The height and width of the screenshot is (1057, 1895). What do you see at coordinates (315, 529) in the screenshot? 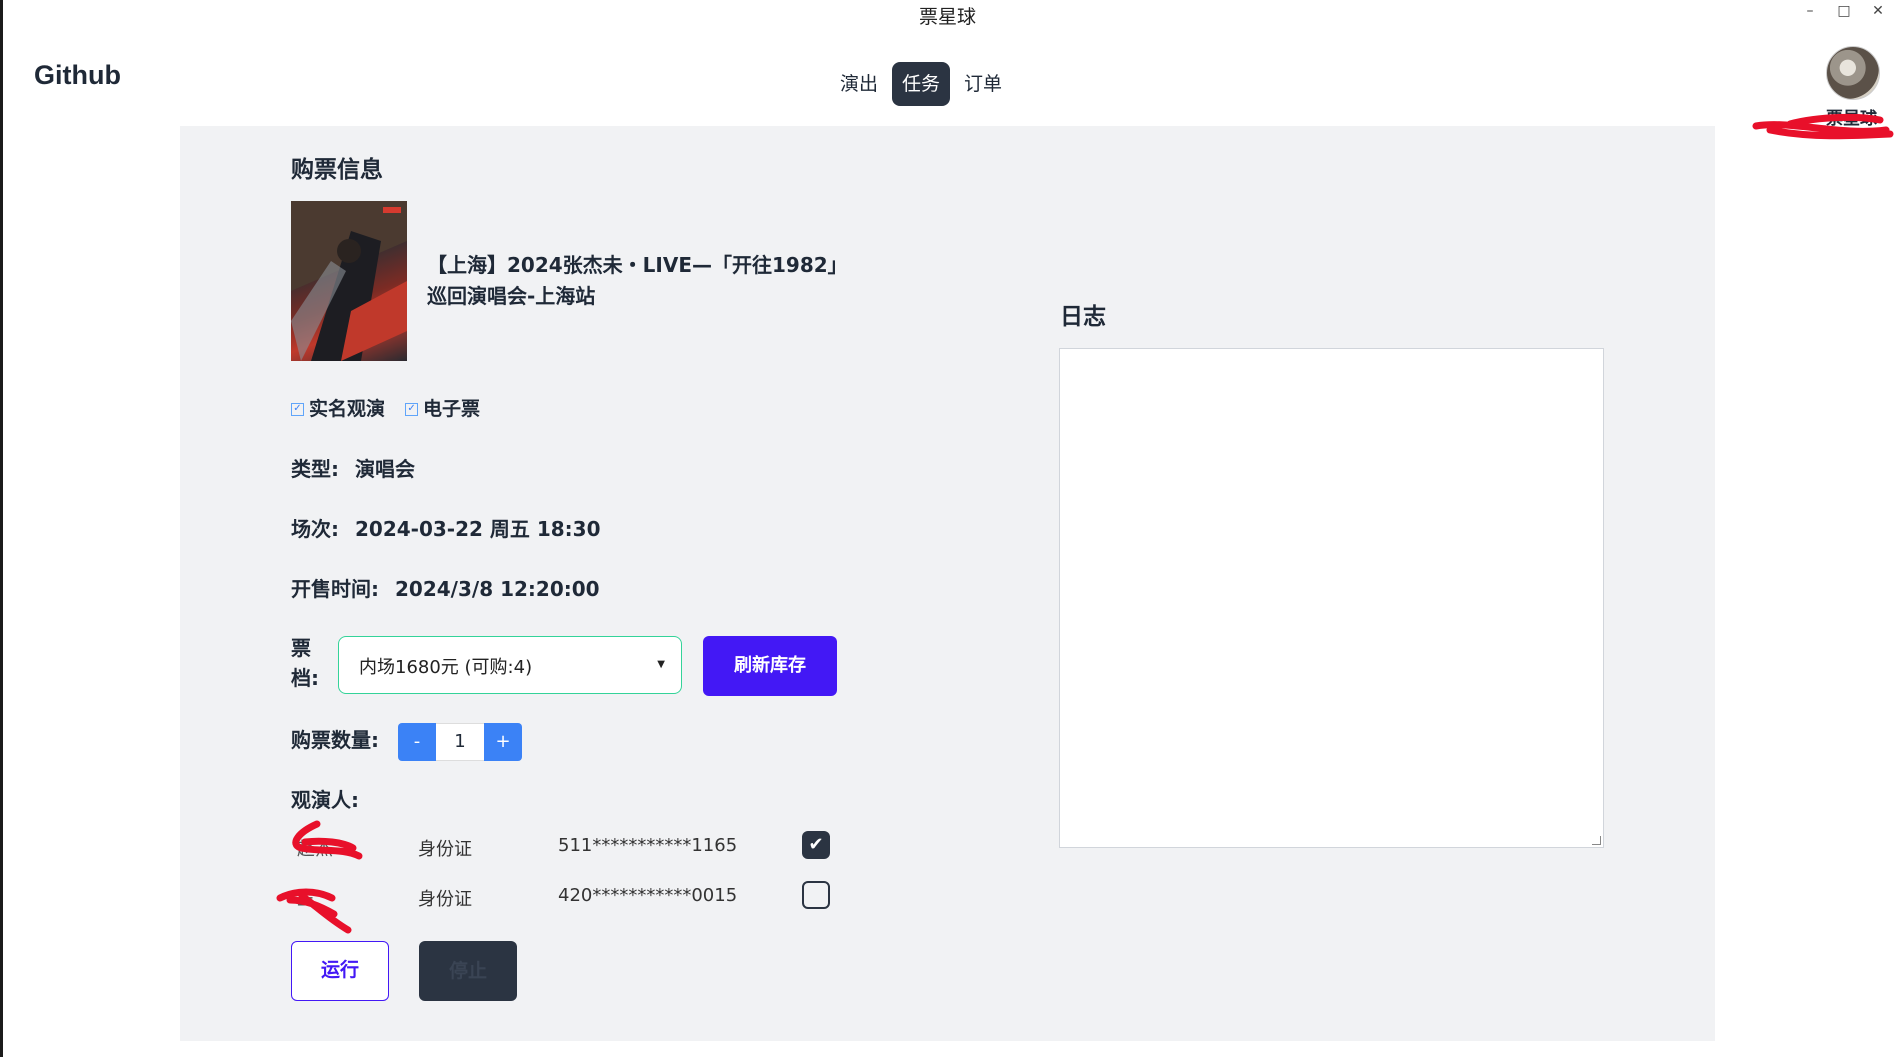
I see `session-label: 场次:` at bounding box center [315, 529].